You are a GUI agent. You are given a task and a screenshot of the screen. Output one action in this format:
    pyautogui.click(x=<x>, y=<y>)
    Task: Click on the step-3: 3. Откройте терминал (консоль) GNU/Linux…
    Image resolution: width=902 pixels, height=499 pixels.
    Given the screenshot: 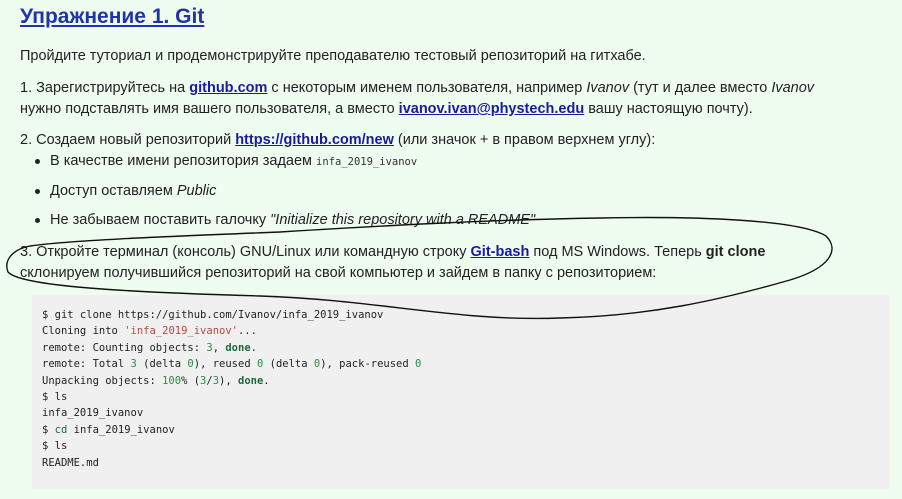 What is the action you would take?
    pyautogui.click(x=393, y=262)
    